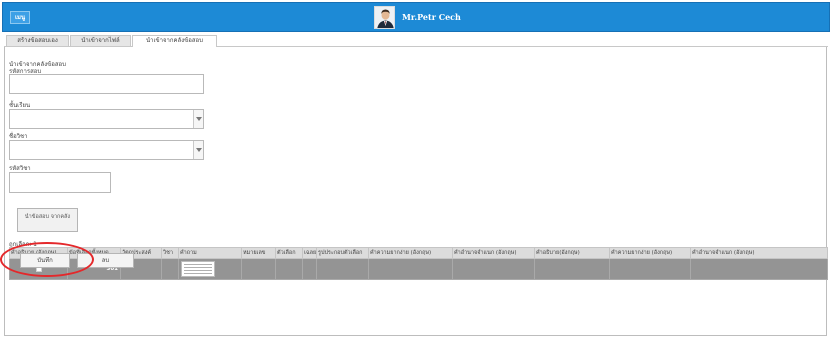 The image size is (830, 343). What do you see at coordinates (106, 119) in the screenshot?
I see `level-select` at bounding box center [106, 119].